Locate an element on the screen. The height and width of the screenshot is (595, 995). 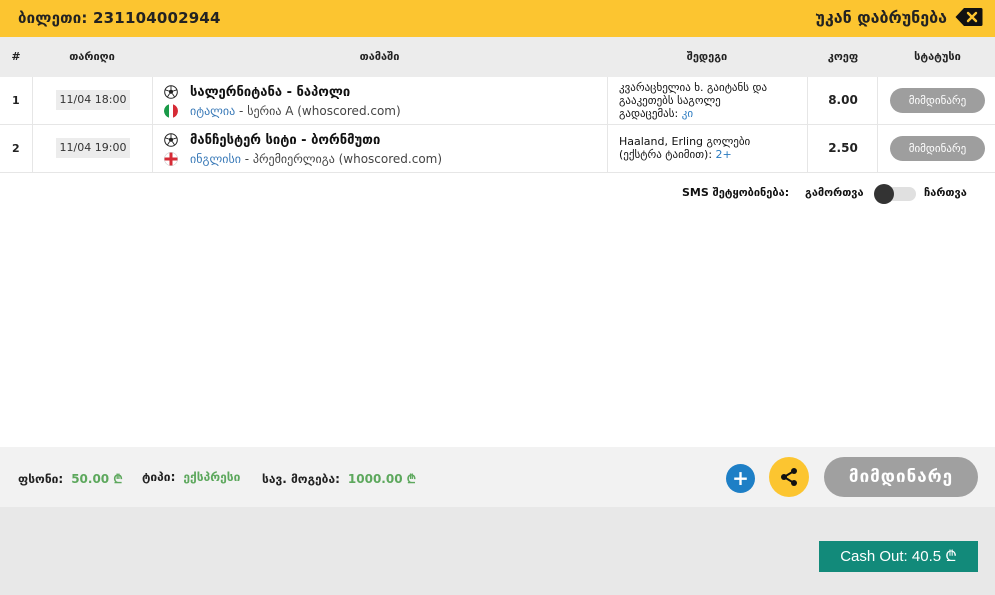
toggle-knob is located at coordinates (884, 194).